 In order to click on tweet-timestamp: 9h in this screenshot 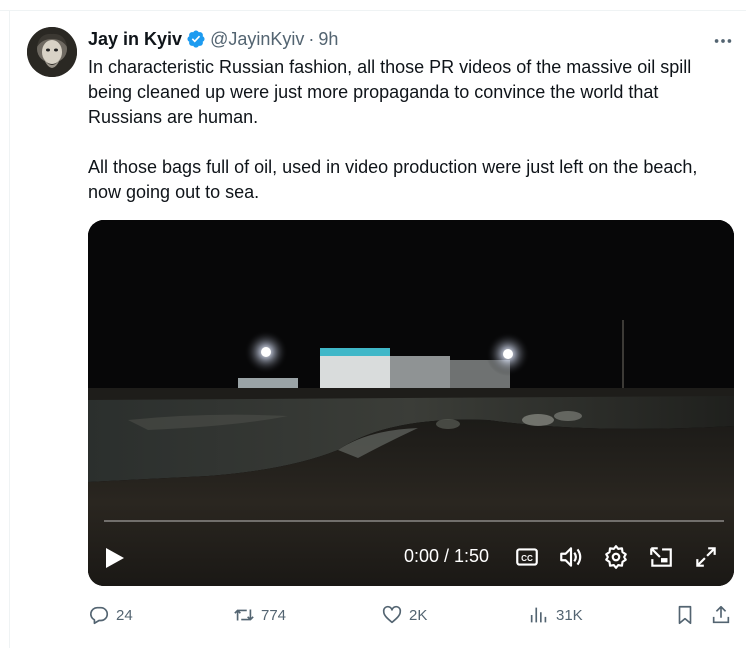, I will do `click(328, 39)`.